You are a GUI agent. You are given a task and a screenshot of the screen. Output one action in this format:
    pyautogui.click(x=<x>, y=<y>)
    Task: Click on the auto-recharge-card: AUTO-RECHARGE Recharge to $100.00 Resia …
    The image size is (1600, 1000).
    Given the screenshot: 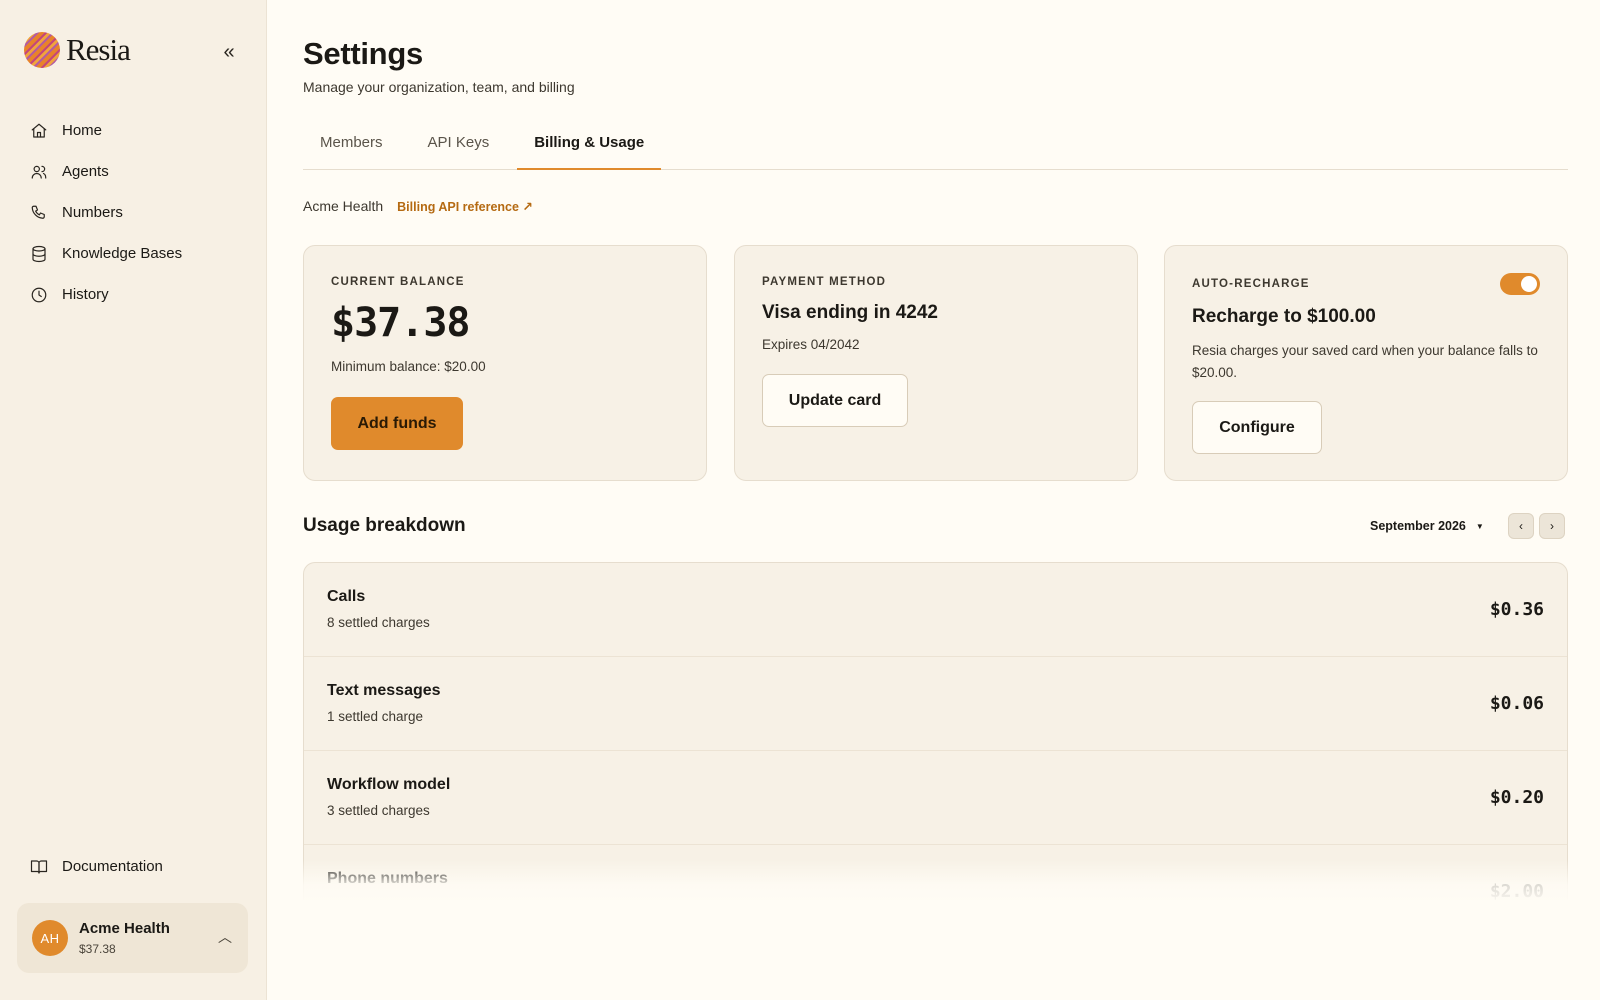 What is the action you would take?
    pyautogui.click(x=1366, y=363)
    